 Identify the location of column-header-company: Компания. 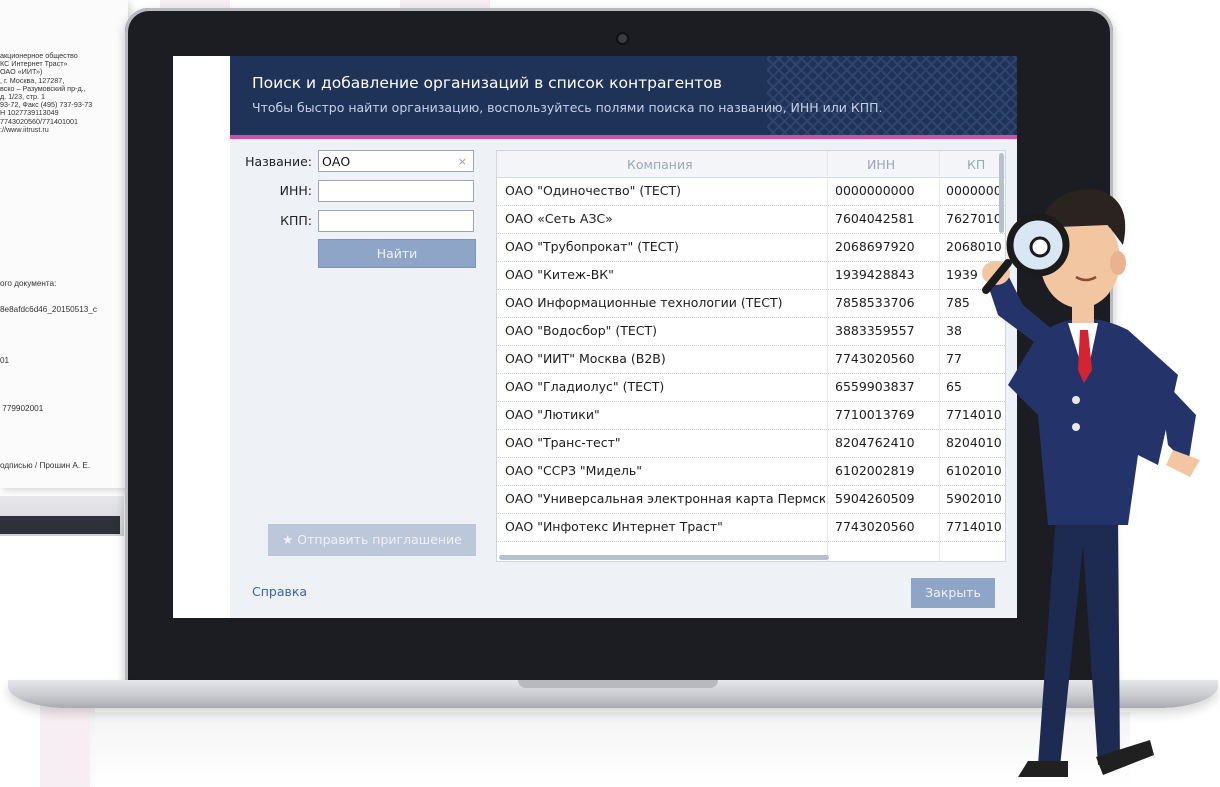
(660, 164).